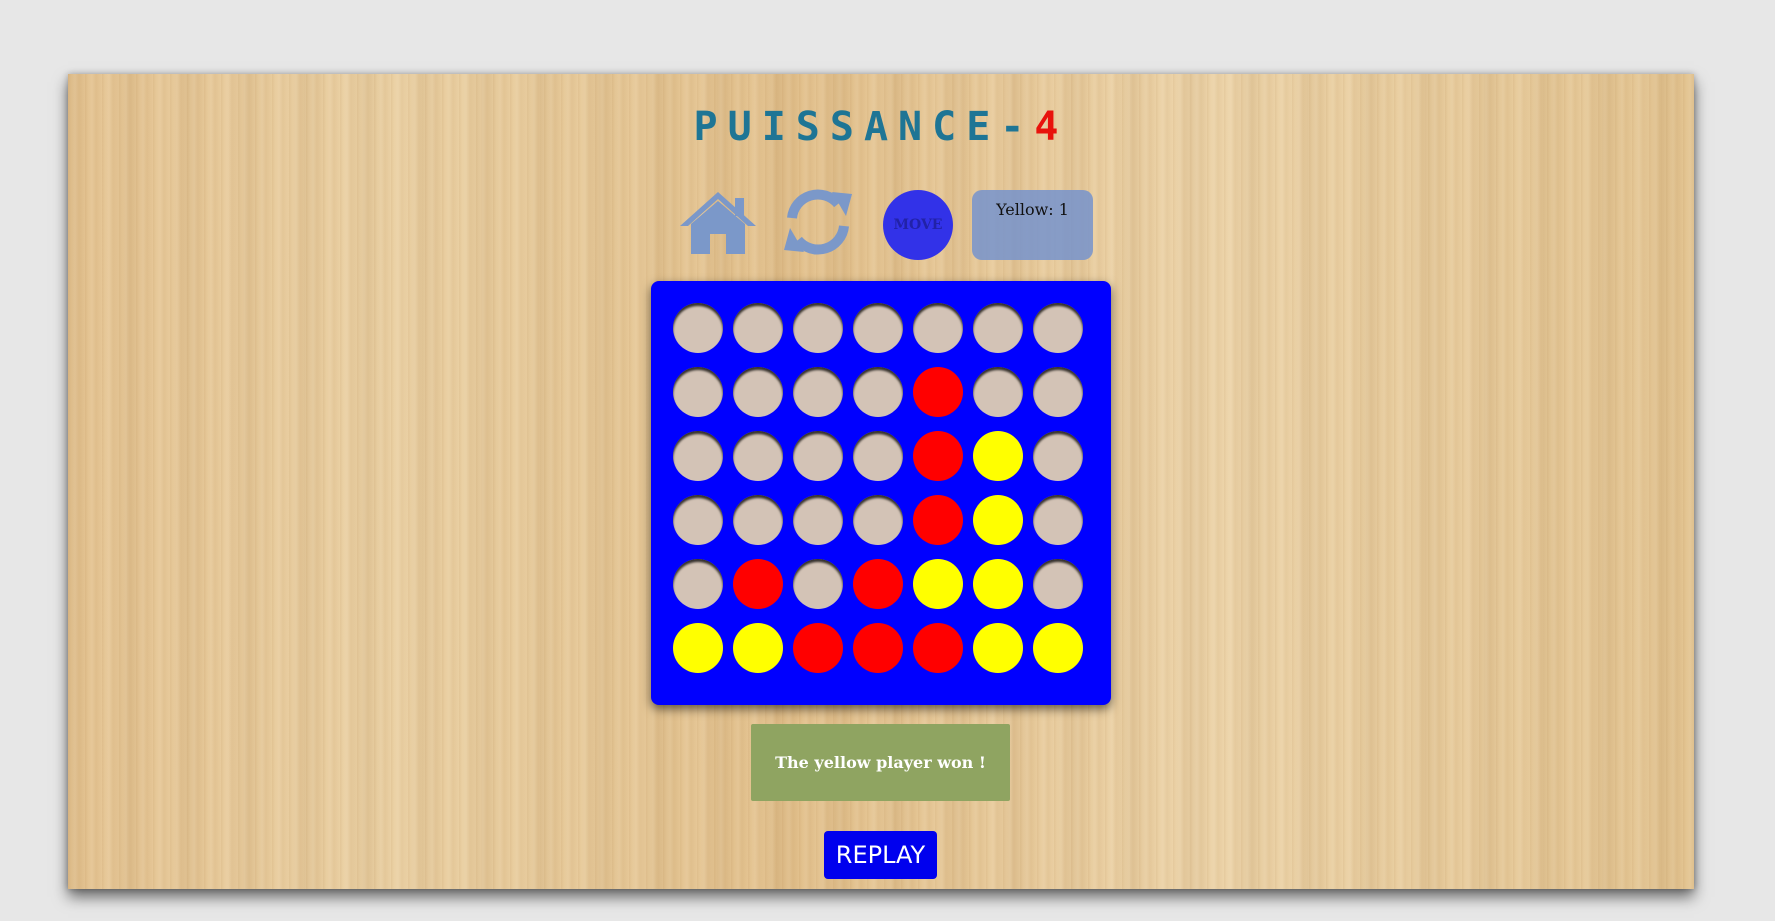 The width and height of the screenshot is (1775, 921). I want to click on move-label: MOVE, so click(918, 225).